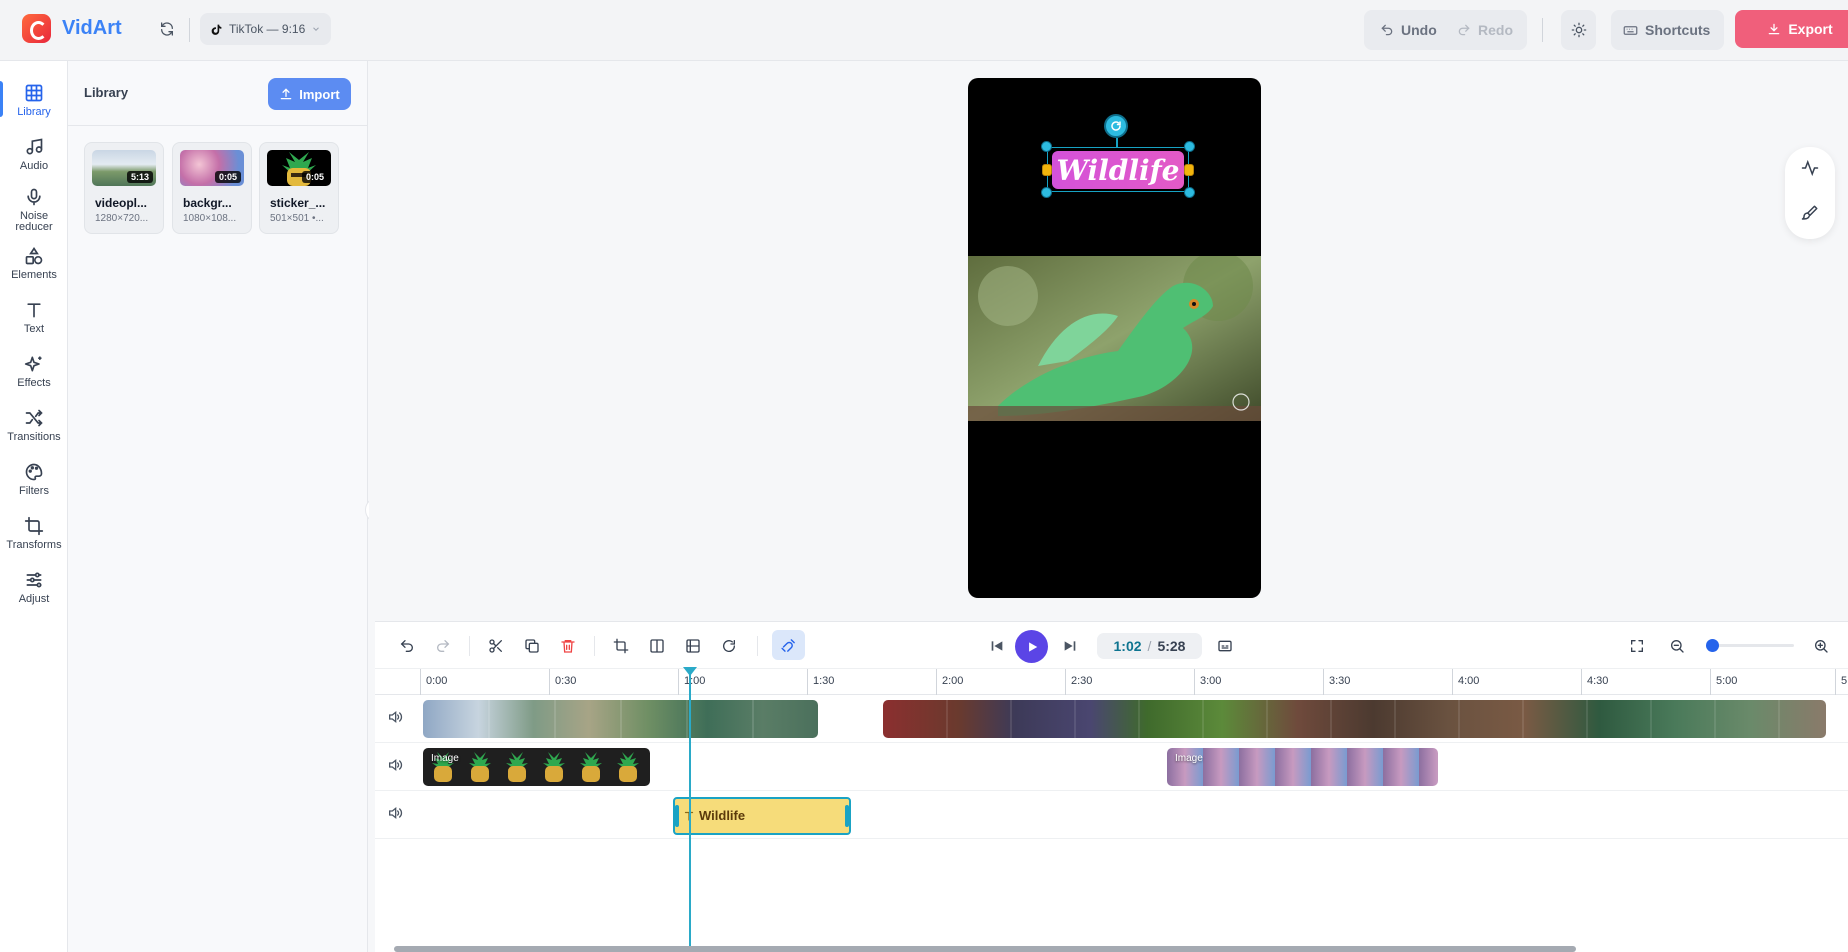  Describe the element at coordinates (443, 646) in the screenshot. I see `timeline-redo-icon` at that location.